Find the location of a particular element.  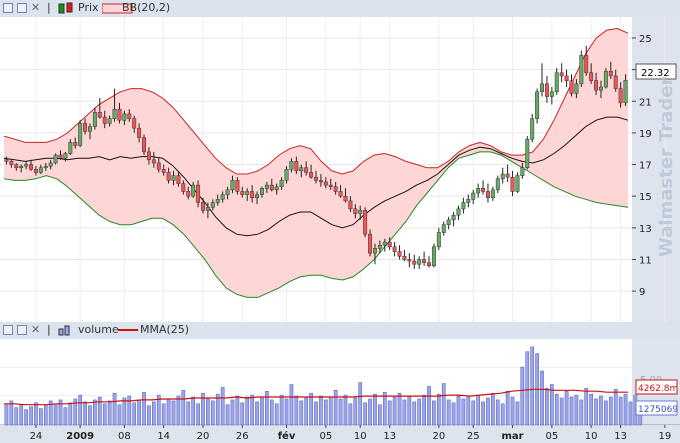

volume-close-icon: ✕ is located at coordinates (35, 330).